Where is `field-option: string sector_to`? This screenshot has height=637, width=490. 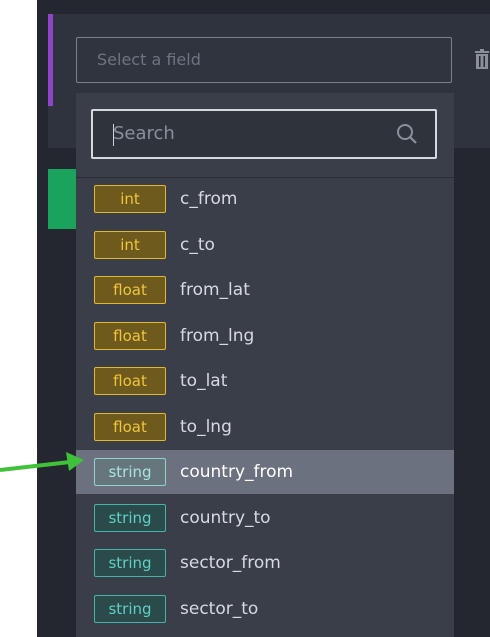
field-option: string sector_to is located at coordinates (265, 609).